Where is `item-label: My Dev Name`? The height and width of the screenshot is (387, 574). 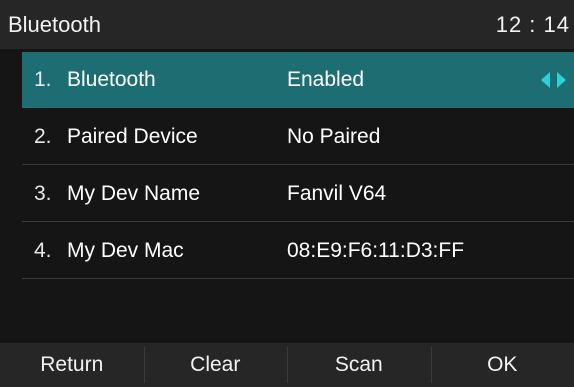
item-label: My Dev Name is located at coordinates (134, 193).